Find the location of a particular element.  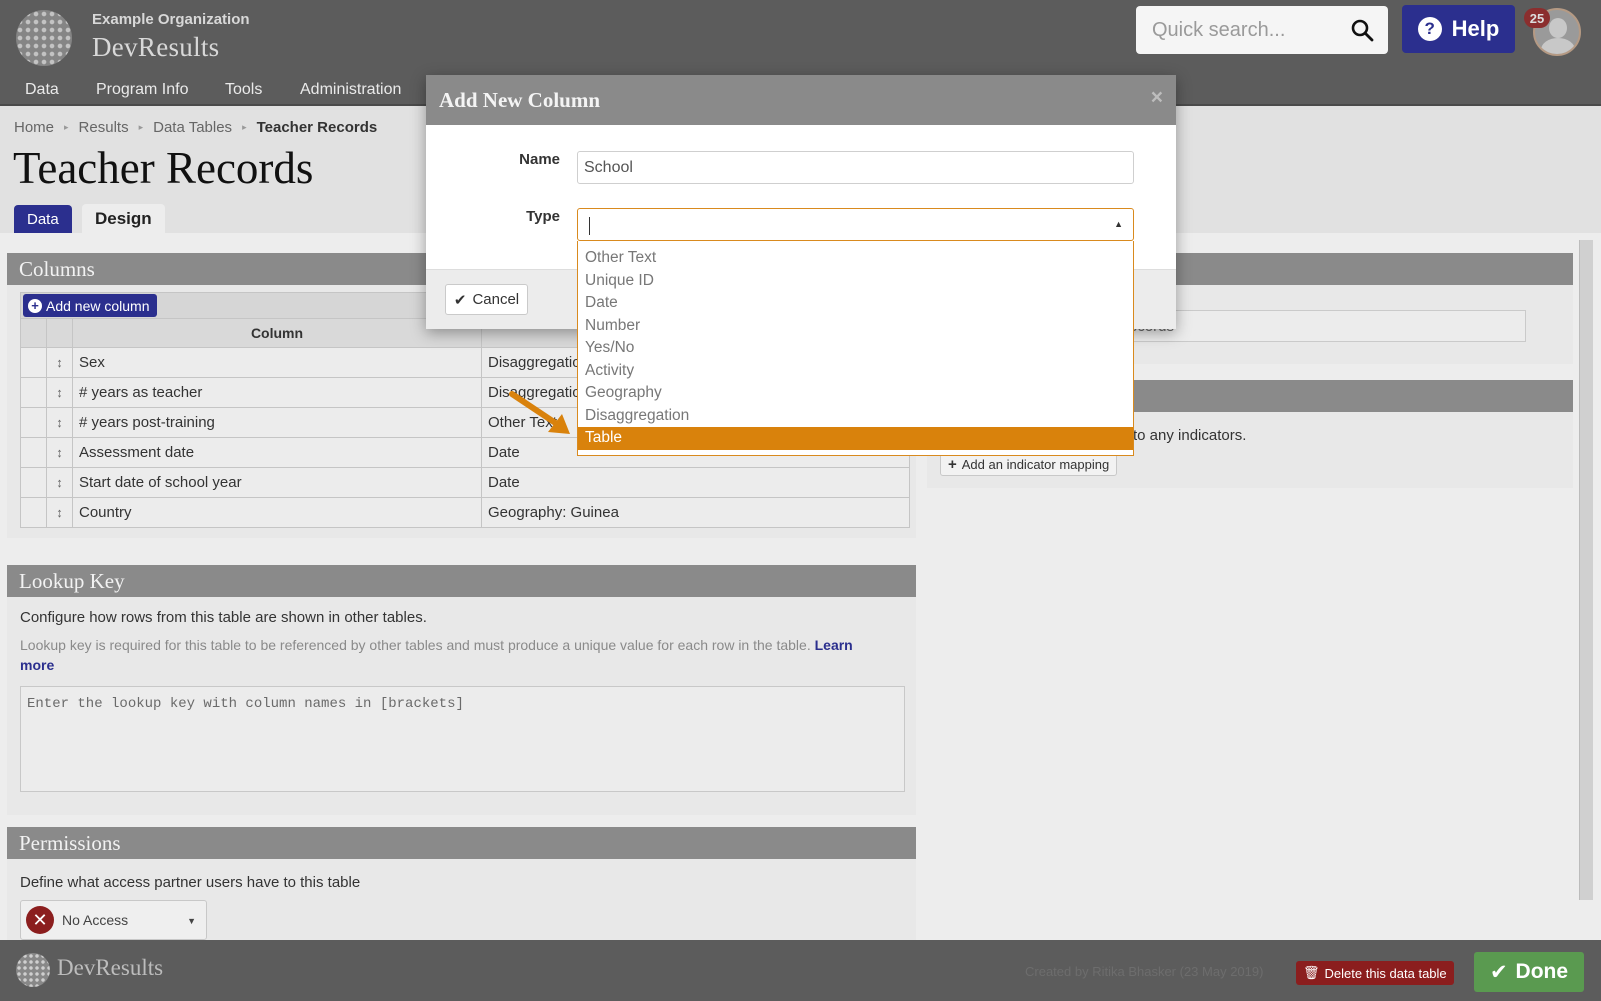

no-access-icon: ✕ is located at coordinates (40, 920).